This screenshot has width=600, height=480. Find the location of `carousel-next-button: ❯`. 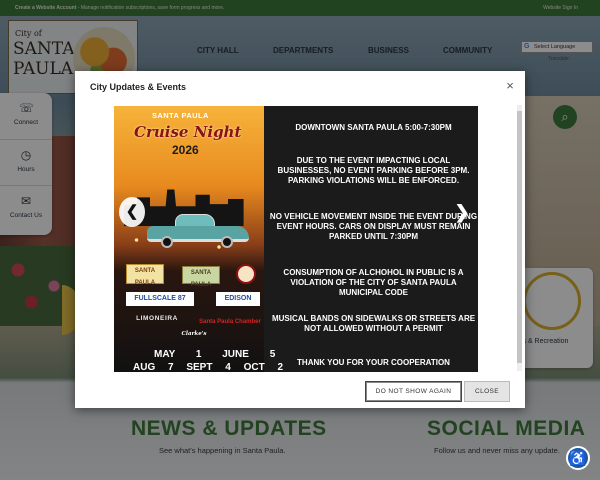

carousel-next-button: ❯ is located at coordinates (462, 212).